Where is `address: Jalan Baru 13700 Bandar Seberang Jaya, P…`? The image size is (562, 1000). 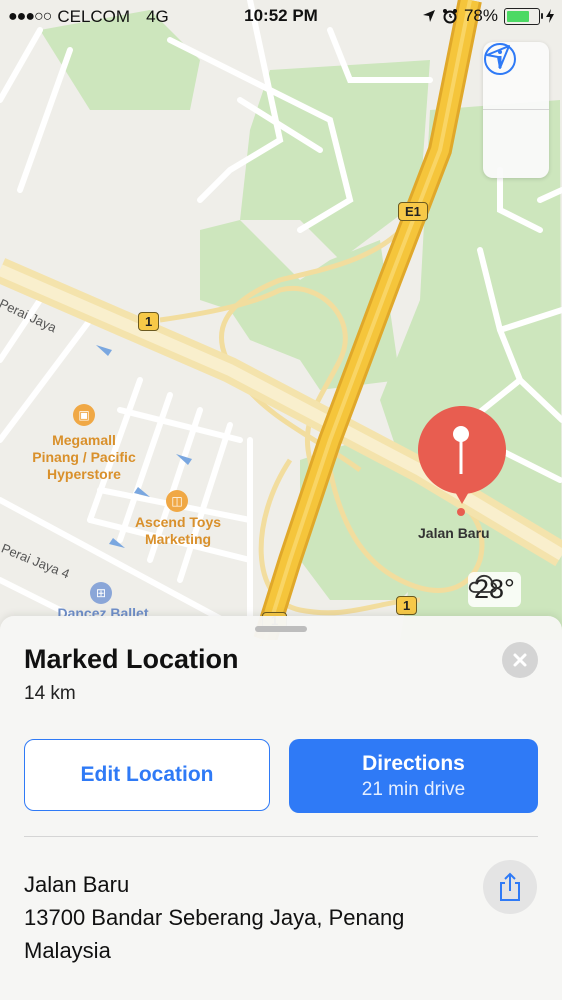
address: Jalan Baru 13700 Bandar Seberang Jaya, P… is located at coordinates (214, 917).